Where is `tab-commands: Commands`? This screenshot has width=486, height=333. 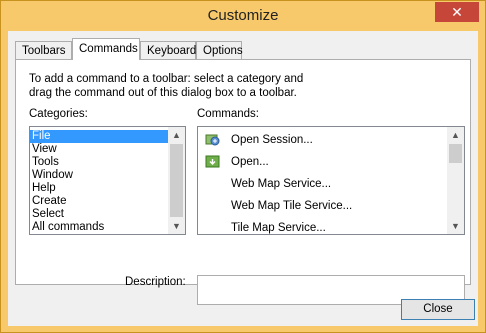 tab-commands: Commands is located at coordinates (106, 49).